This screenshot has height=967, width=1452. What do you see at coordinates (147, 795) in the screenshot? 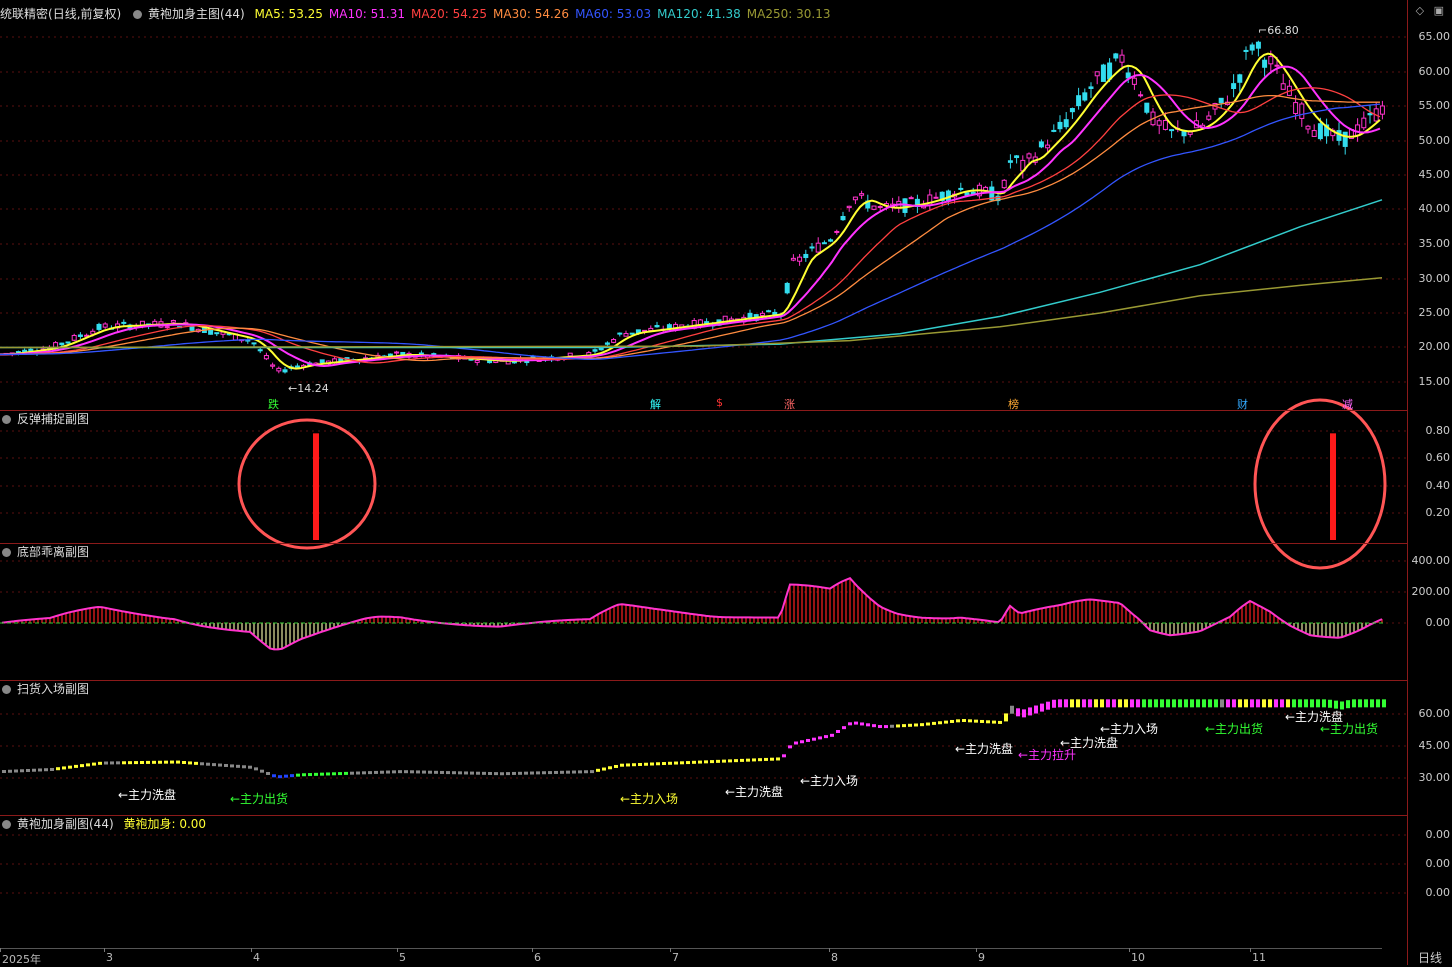
I see `signal-label: ←主力洗盘` at bounding box center [147, 795].